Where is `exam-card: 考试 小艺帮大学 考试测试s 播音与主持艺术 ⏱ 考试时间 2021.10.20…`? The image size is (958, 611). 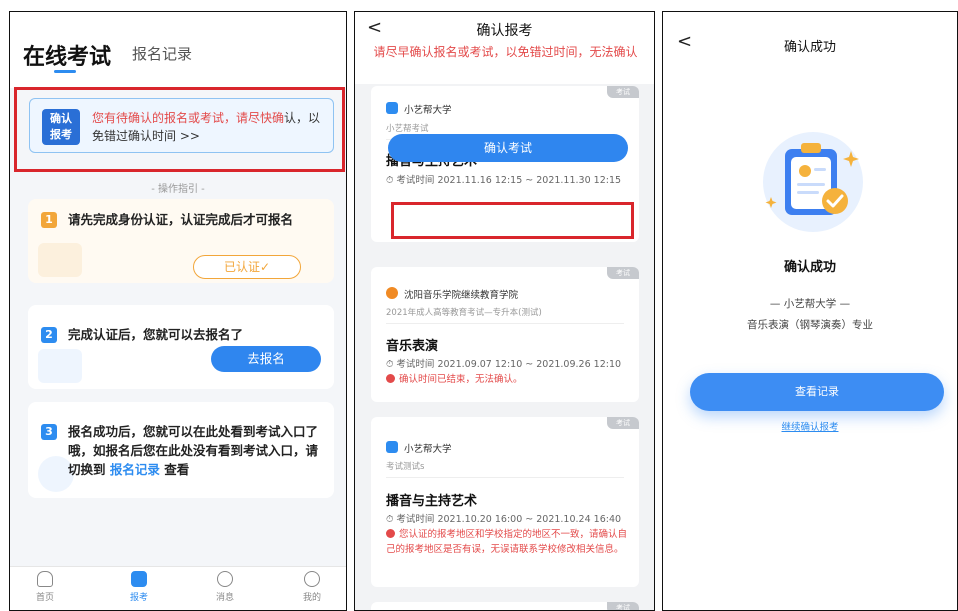
exam-card: 考试 小艺帮大学 考试测试s 播音与主持艺术 ⏱ 考试时间 2021.10.20… is located at coordinates (505, 502).